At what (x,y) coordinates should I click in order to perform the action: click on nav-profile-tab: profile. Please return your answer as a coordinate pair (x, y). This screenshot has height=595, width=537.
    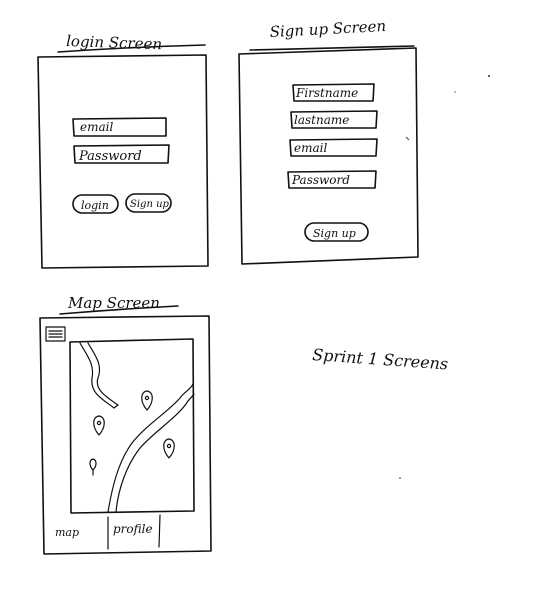
    Looking at the image, I should click on (133, 529).